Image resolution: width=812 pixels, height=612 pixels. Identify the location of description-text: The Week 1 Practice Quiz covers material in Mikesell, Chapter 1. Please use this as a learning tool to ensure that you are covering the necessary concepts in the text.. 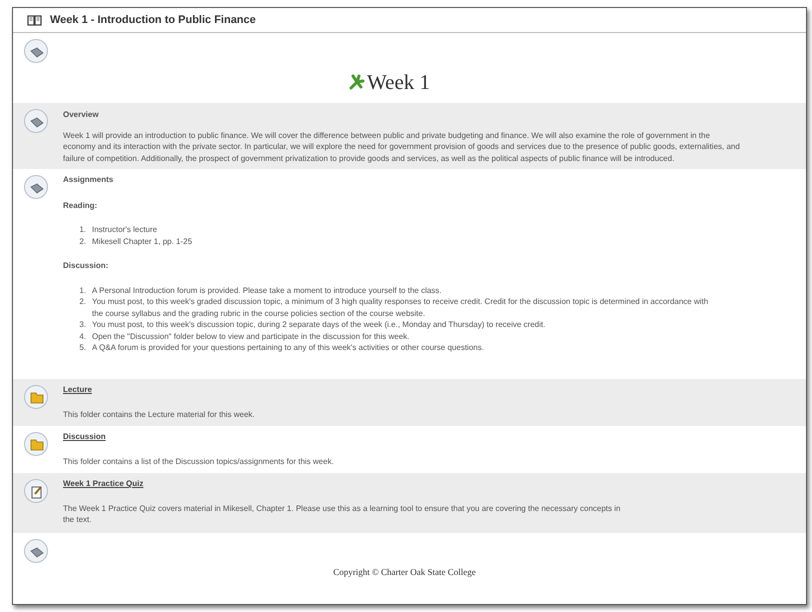
(342, 514).